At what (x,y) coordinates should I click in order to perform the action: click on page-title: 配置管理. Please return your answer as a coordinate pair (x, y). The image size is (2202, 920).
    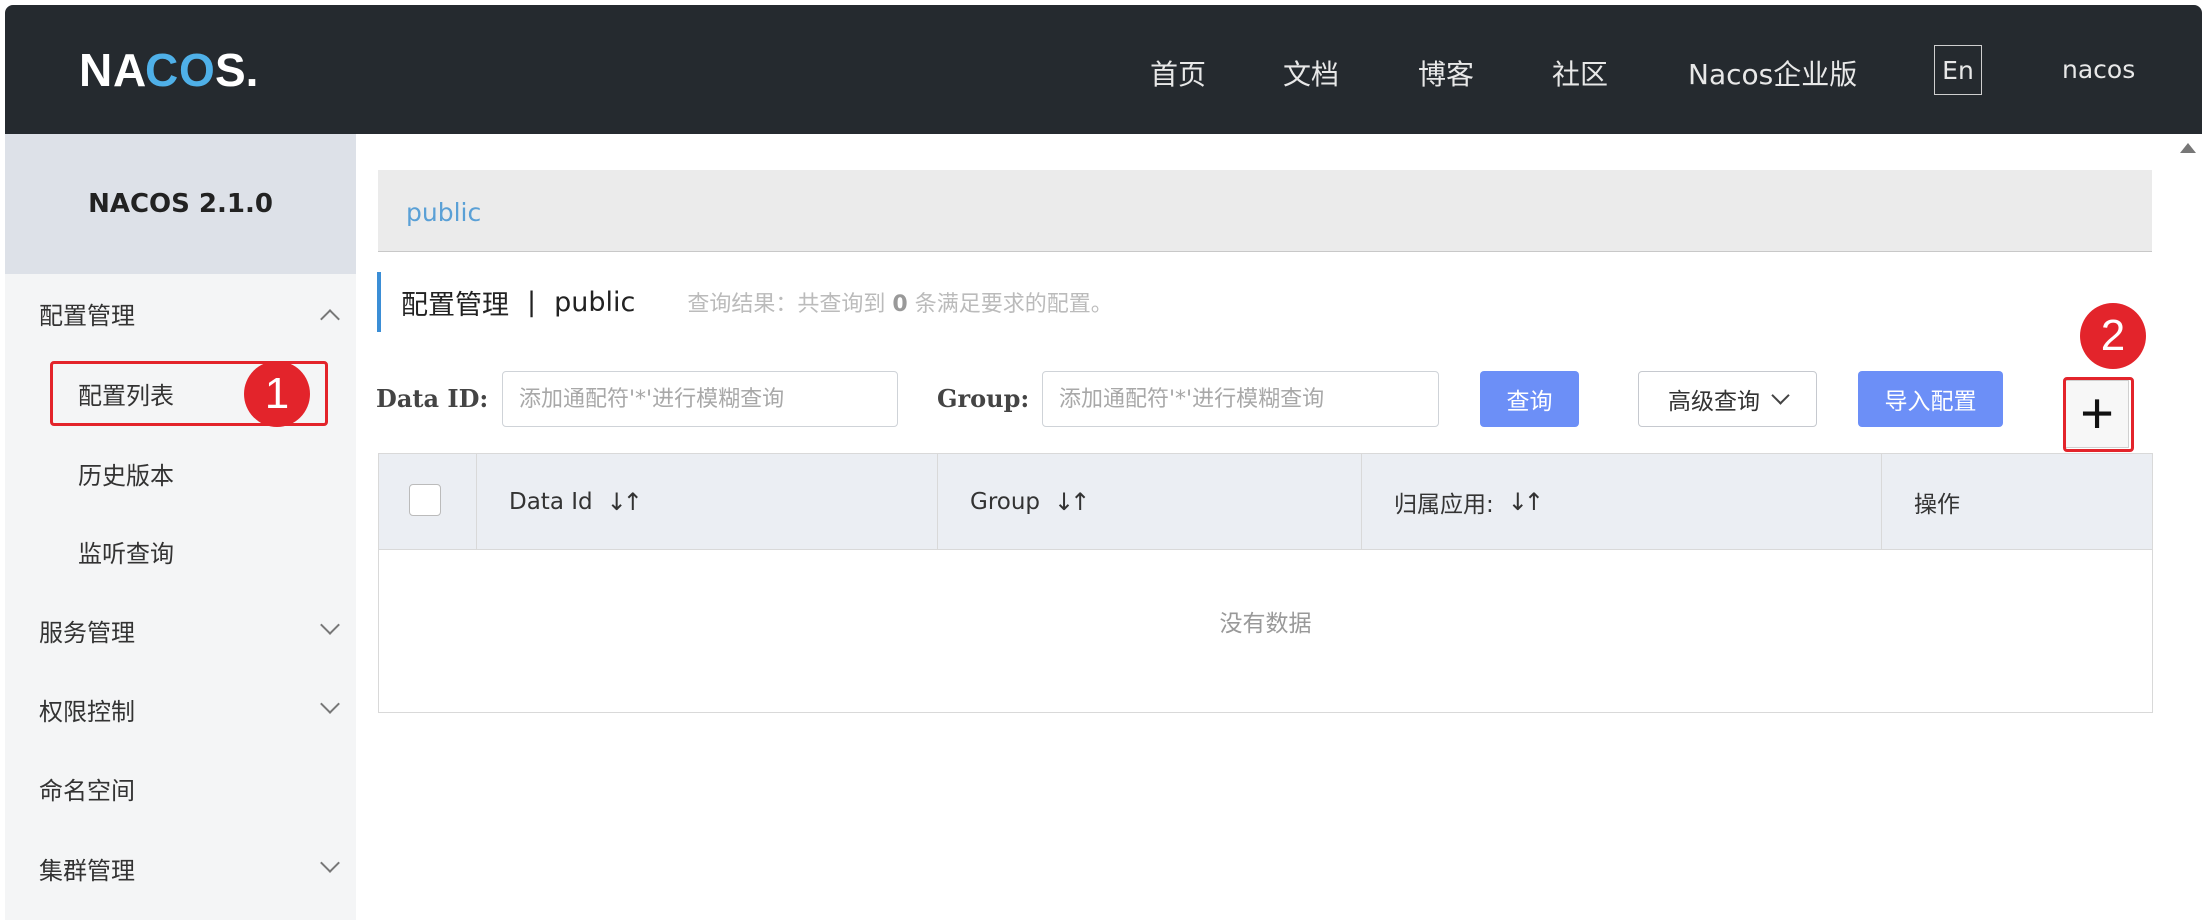
    Looking at the image, I should click on (455, 305).